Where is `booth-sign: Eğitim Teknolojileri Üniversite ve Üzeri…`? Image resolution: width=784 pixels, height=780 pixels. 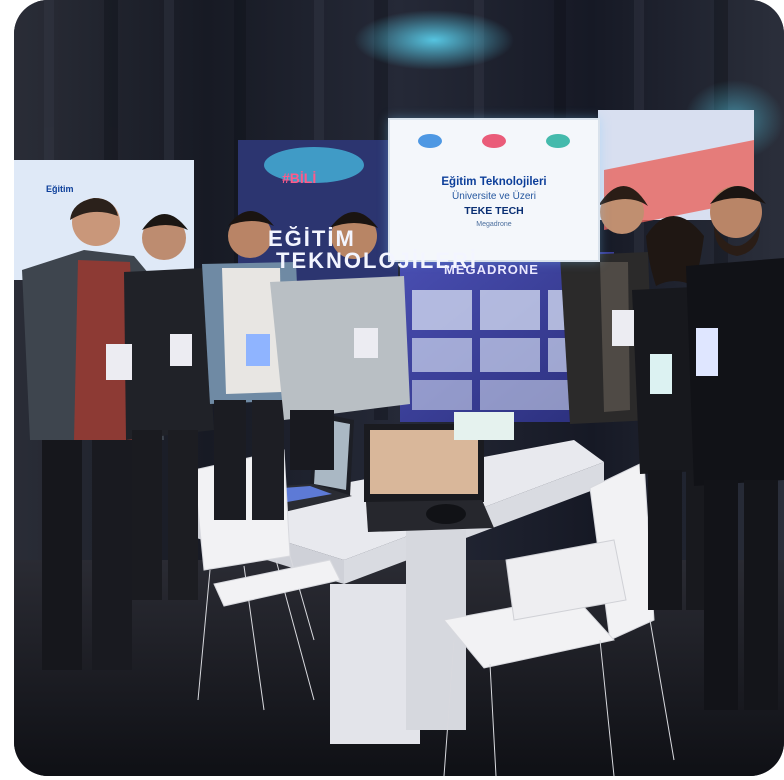
booth-sign: Eğitim Teknolojileri Üniversite ve Üzeri… is located at coordinates (494, 190).